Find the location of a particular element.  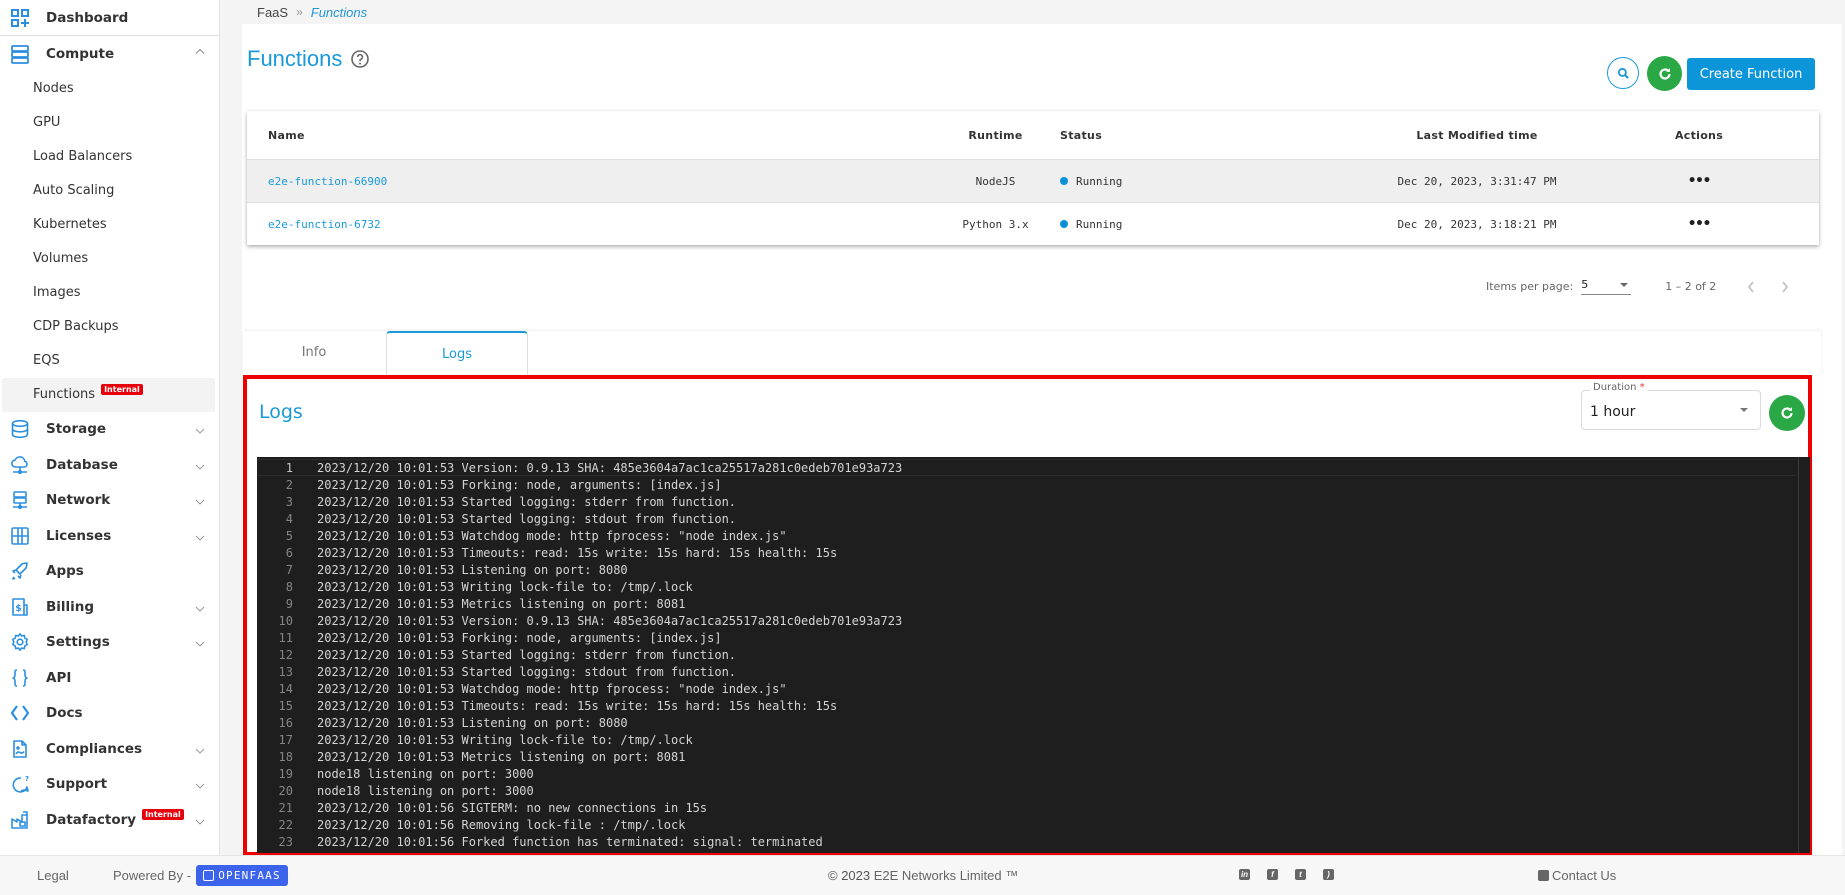

tab-logs: Logs is located at coordinates (457, 353).